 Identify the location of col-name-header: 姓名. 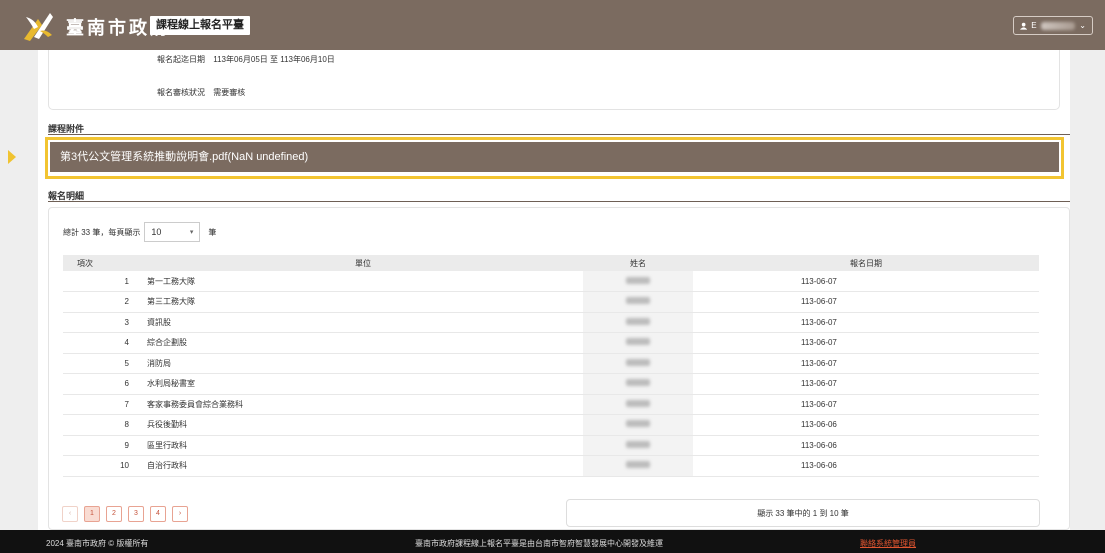
(638, 263).